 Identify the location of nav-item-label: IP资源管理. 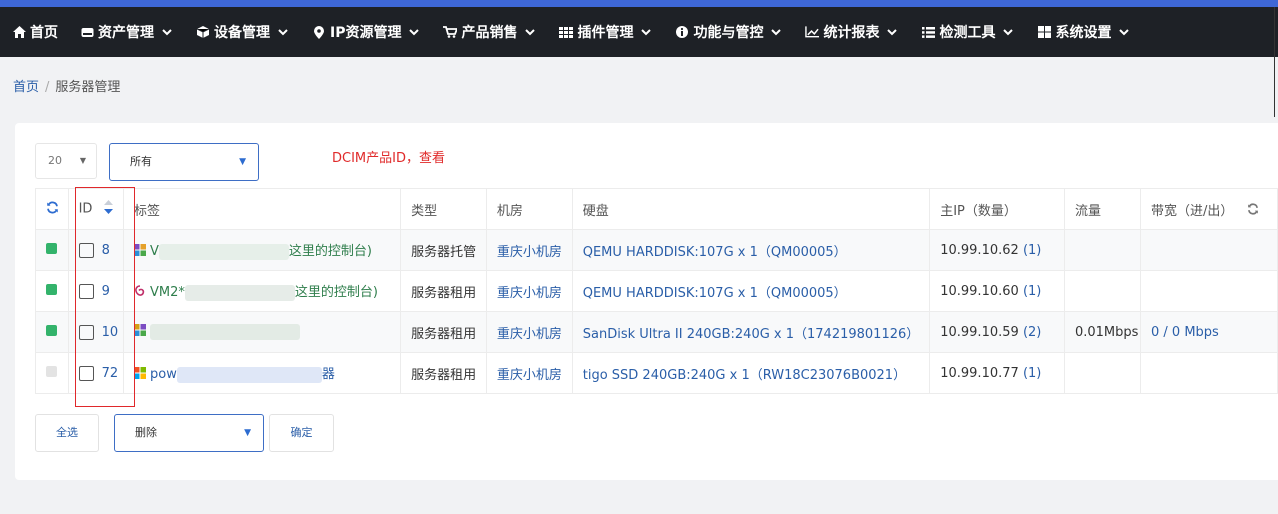
(366, 33).